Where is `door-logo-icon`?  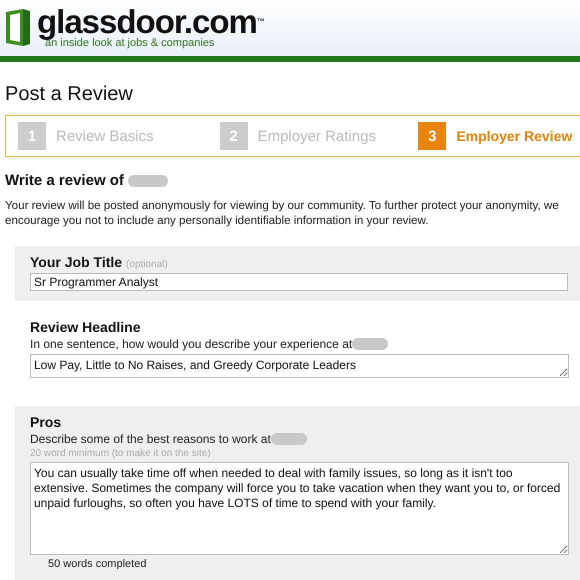
door-logo-icon is located at coordinates (18, 28).